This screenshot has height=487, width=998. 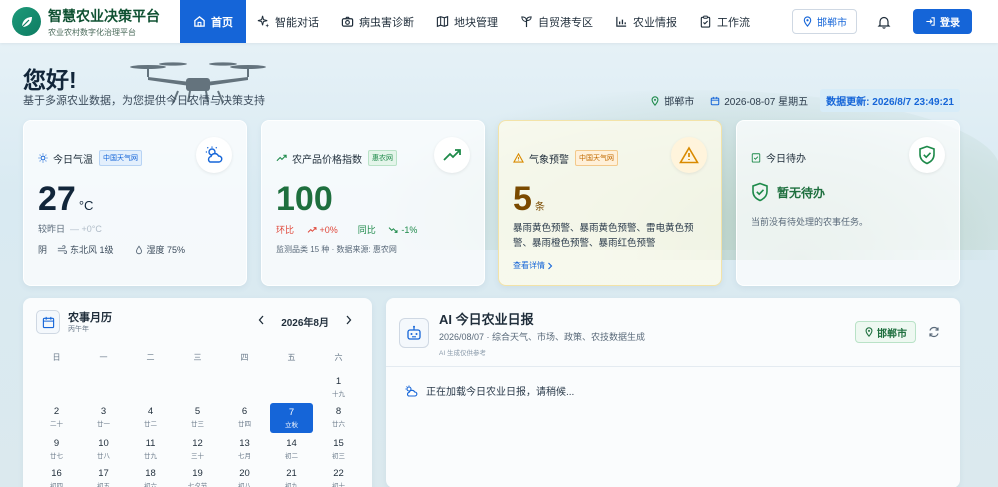 What do you see at coordinates (56, 357) in the screenshot?
I see `weekday-label: 日` at bounding box center [56, 357].